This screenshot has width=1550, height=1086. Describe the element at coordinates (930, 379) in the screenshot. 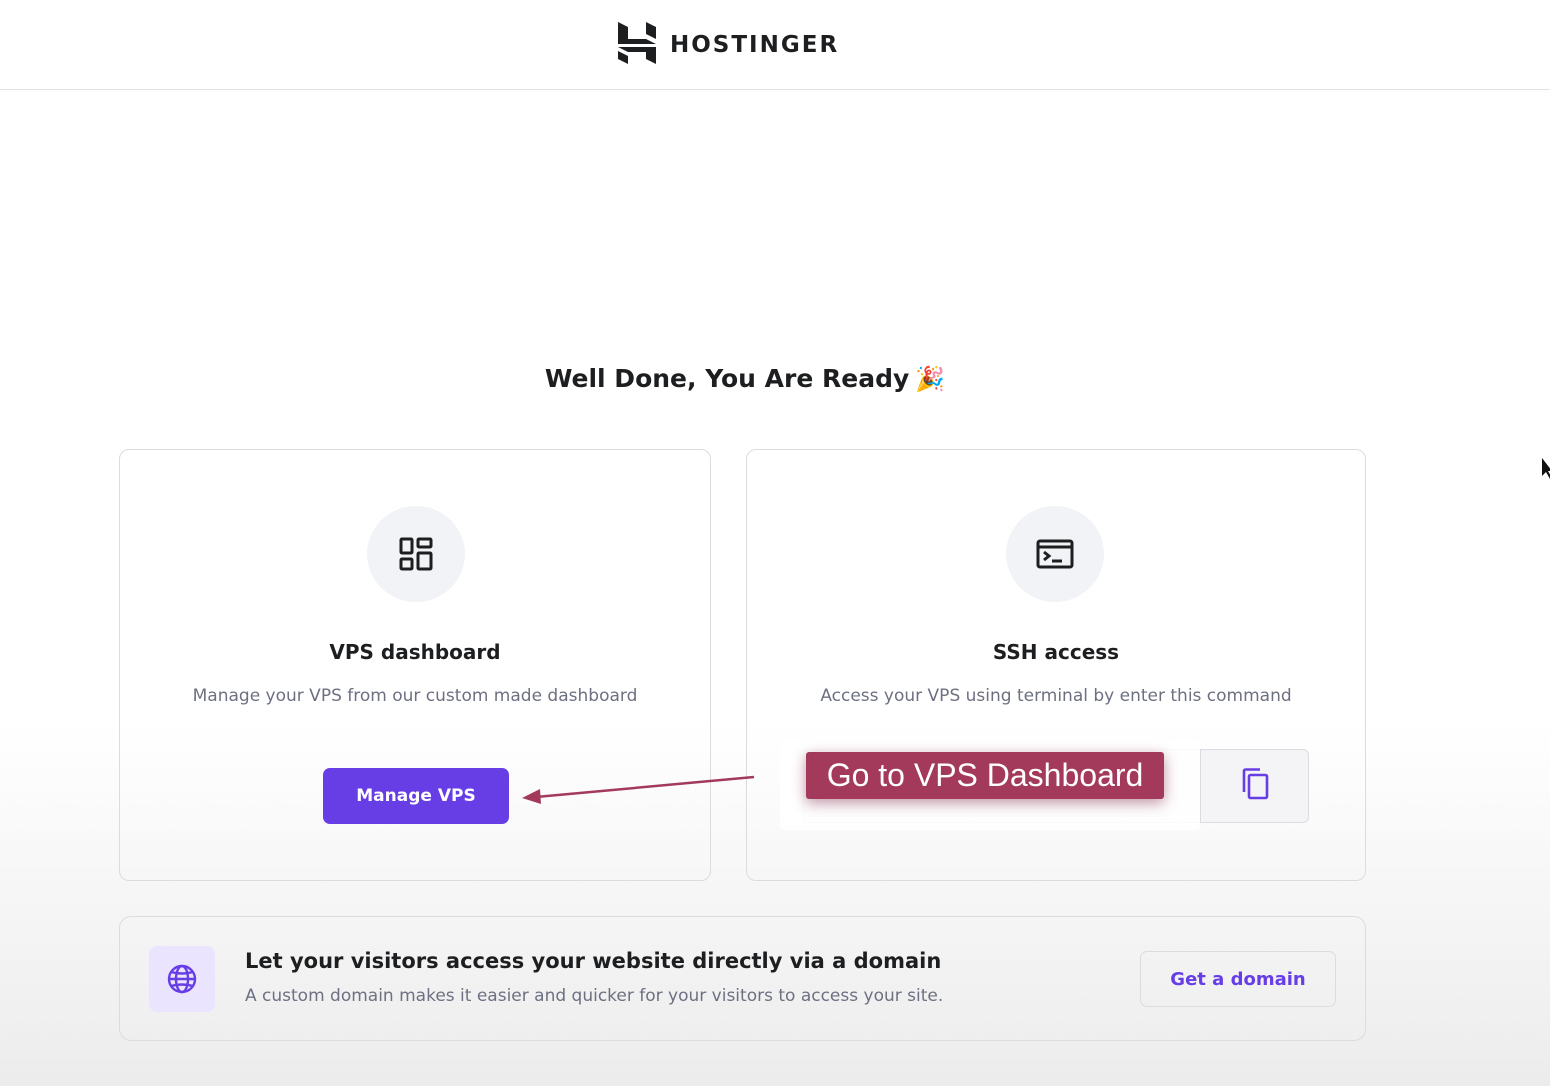

I see `party-popper-icon: 🎉` at that location.